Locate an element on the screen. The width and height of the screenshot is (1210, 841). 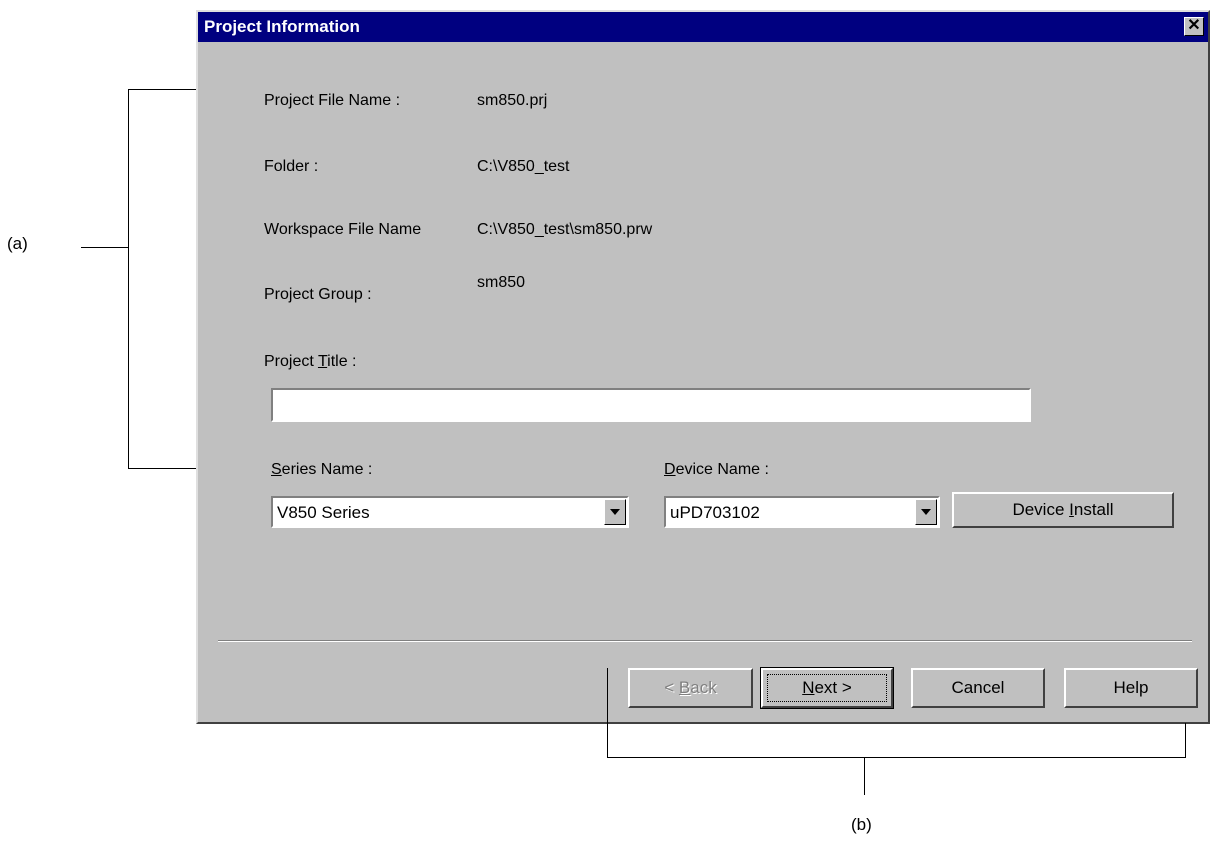
next-button: Next > is located at coordinates (827, 688).